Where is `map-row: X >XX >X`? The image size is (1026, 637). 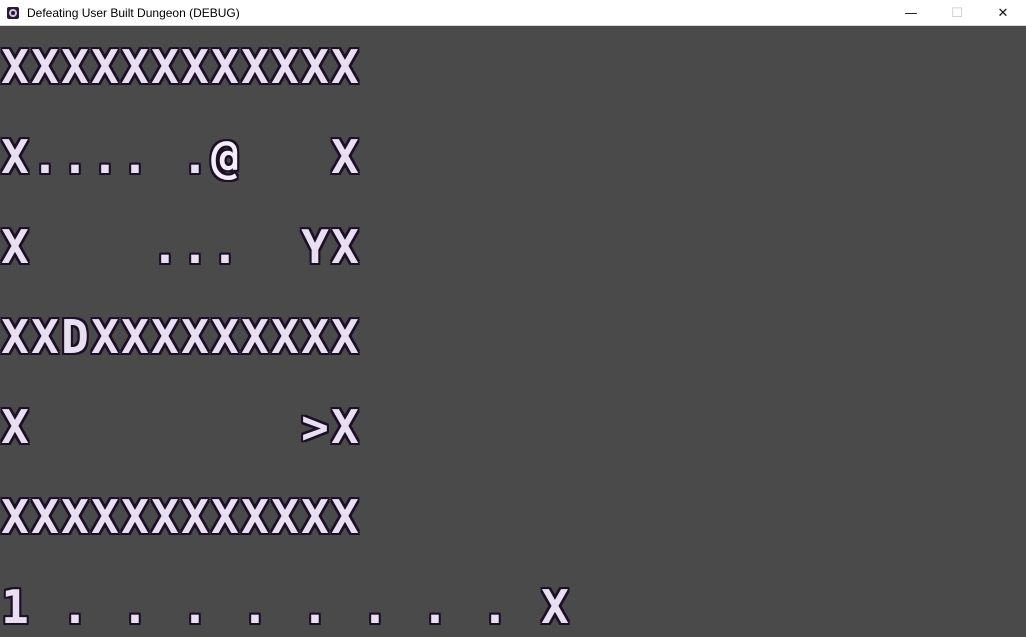 map-row: X >XX >X is located at coordinates (180, 427).